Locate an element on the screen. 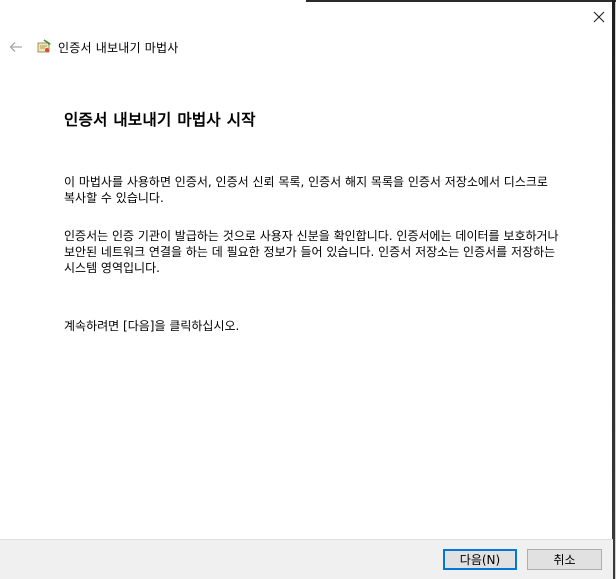 This screenshot has width=616, height=579. close-icon is located at coordinates (599, 17).